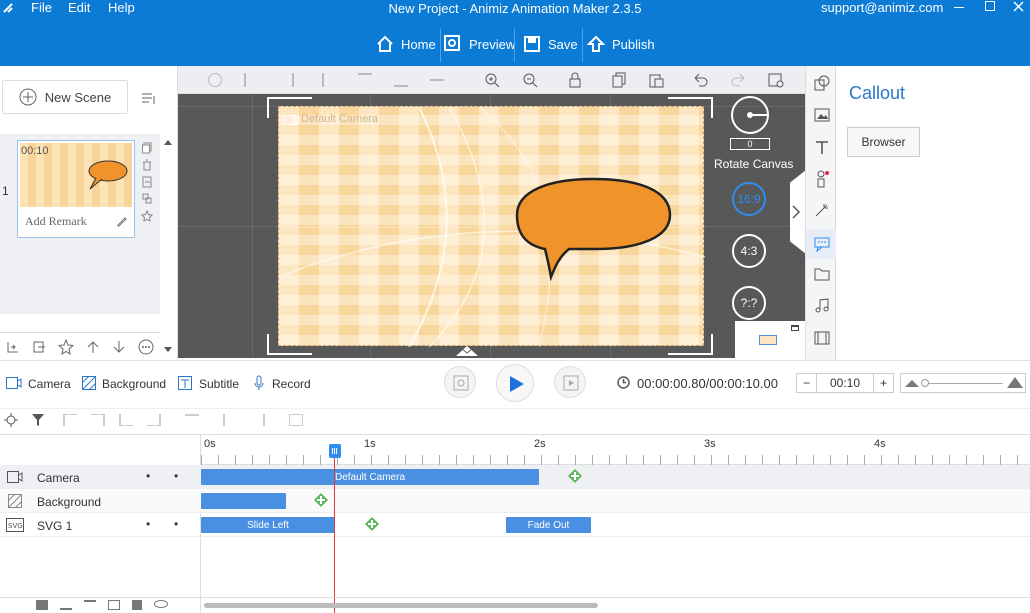  Describe the element at coordinates (619, 80) in the screenshot. I see `copy-object-icon` at that location.